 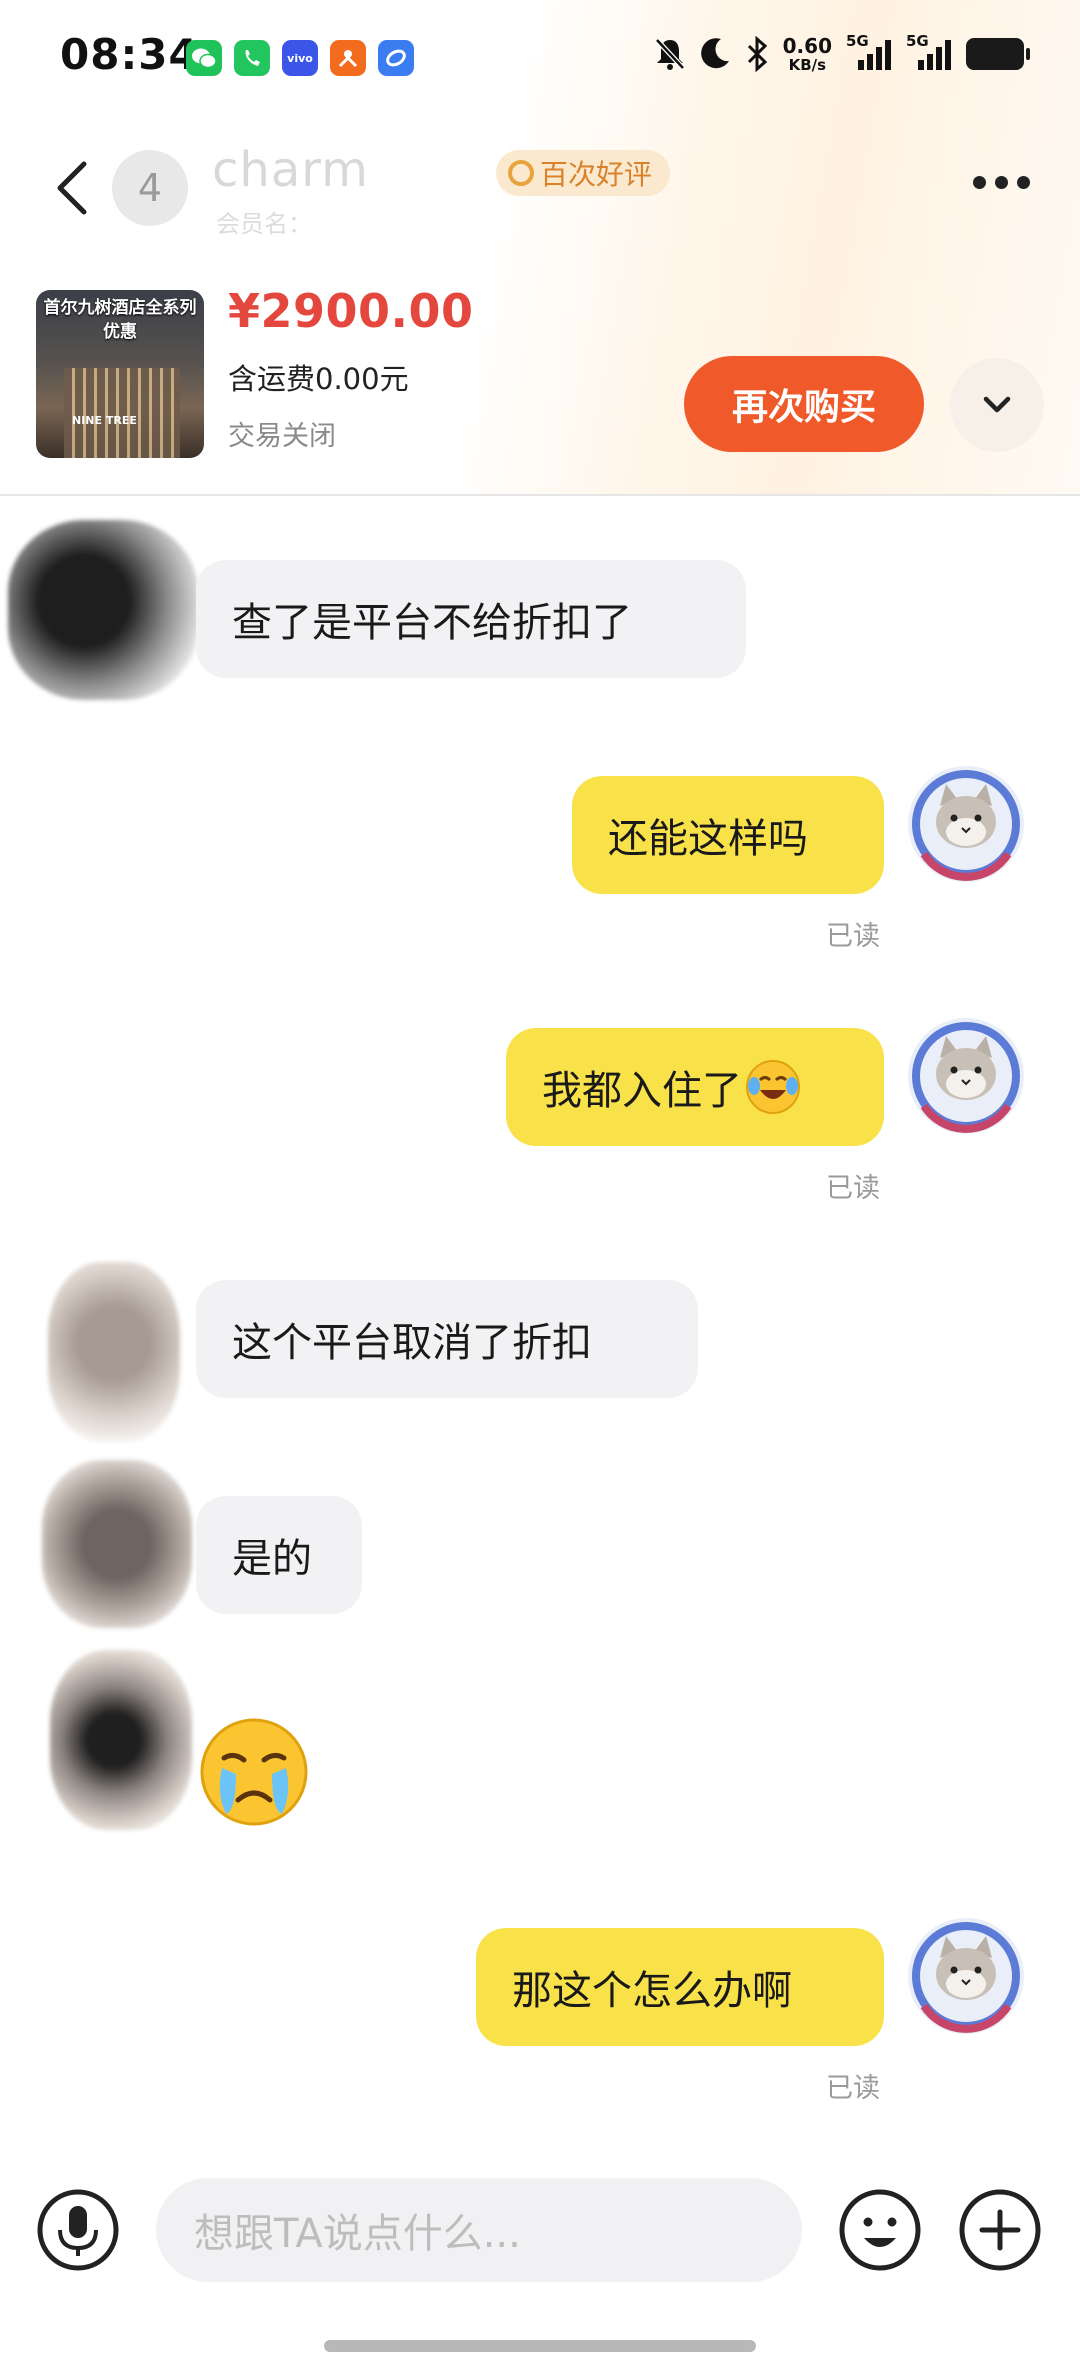 What do you see at coordinates (252, 58) in the screenshot?
I see `phone-app-icon` at bounding box center [252, 58].